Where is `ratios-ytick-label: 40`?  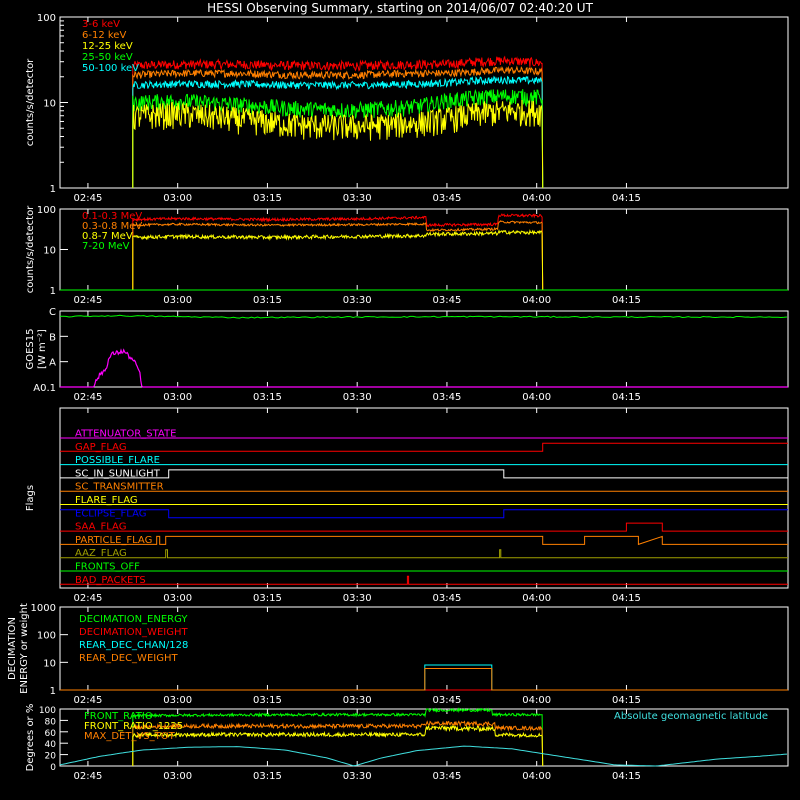
ratios-ytick-label: 40 is located at coordinates (51, 745).